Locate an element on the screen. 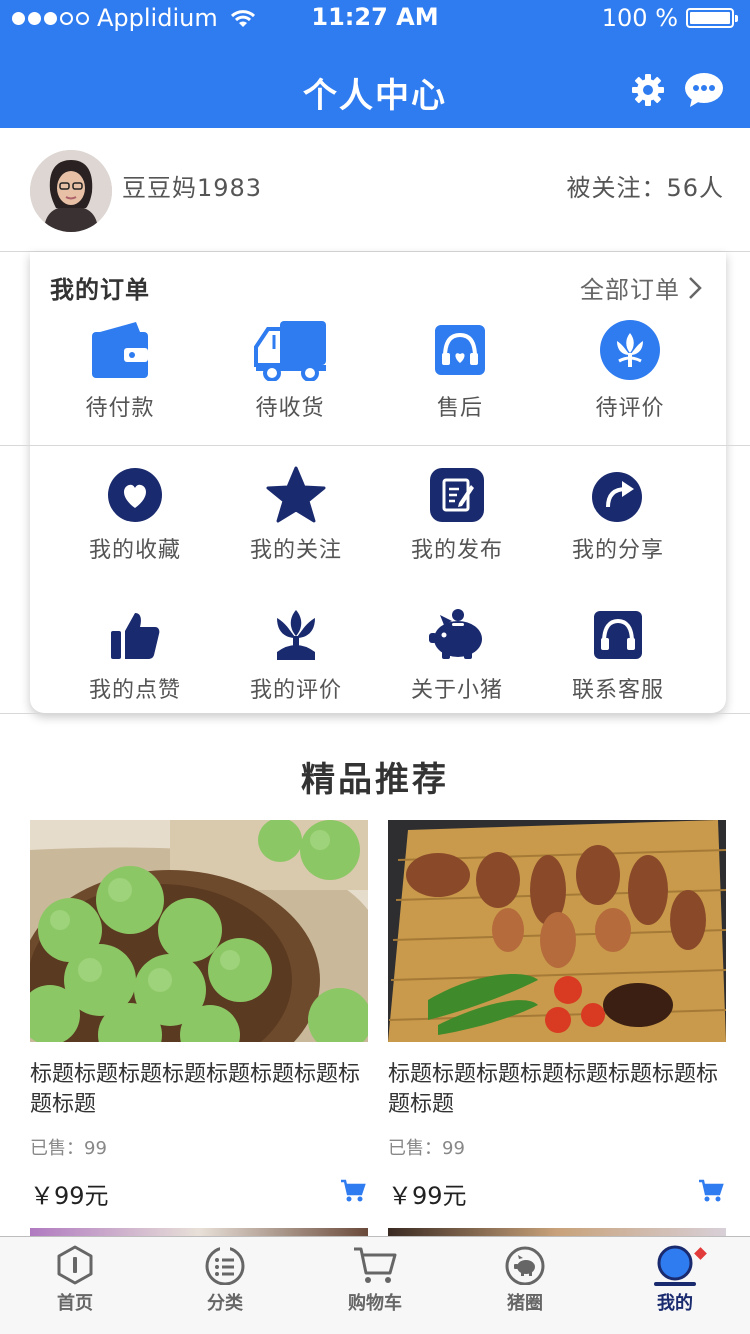 The width and height of the screenshot is (750, 1334). piggy-bank-icon is located at coordinates (457, 635).